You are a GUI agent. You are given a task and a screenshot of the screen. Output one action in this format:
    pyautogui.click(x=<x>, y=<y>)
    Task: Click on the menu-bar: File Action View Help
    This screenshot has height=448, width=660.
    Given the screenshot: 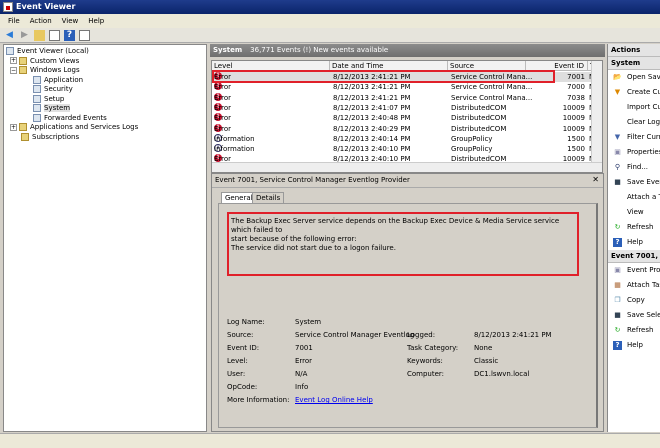 What is the action you would take?
    pyautogui.click(x=330, y=21)
    